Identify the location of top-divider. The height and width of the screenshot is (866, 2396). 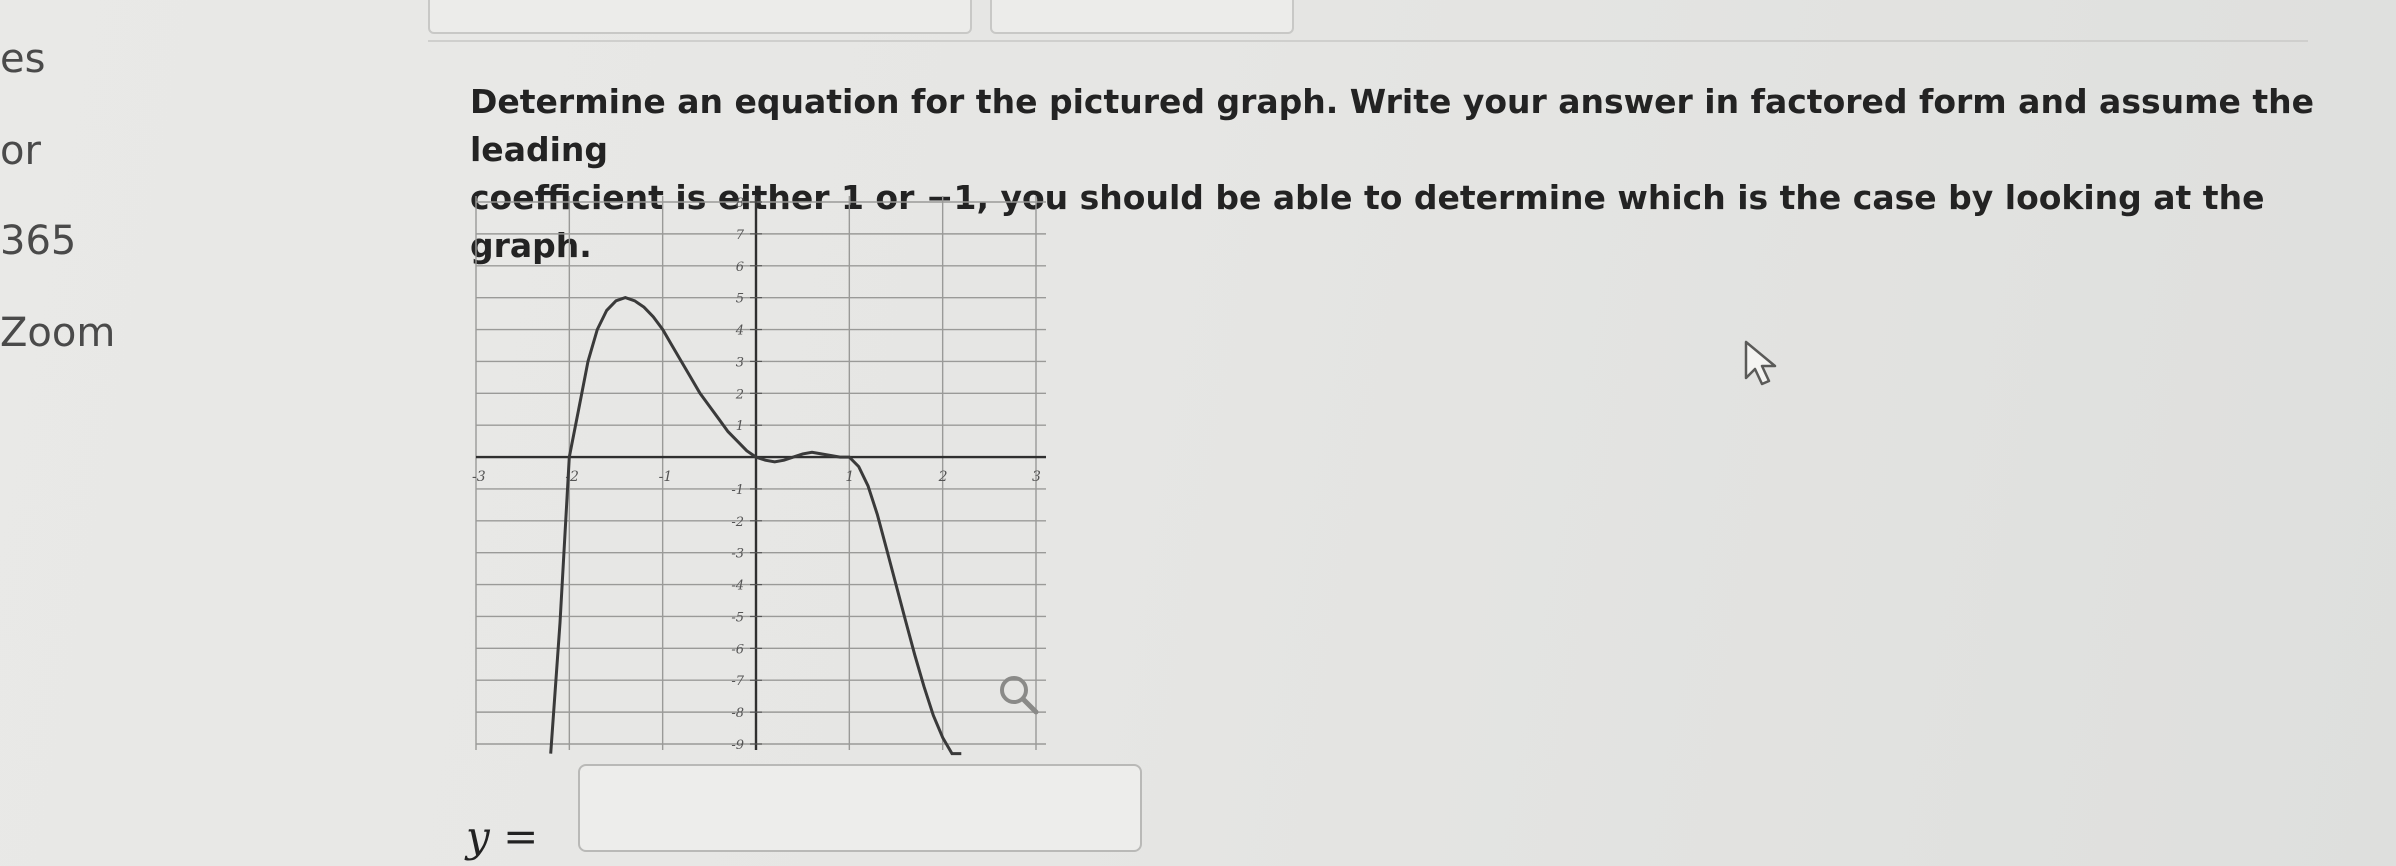
(1368, 41).